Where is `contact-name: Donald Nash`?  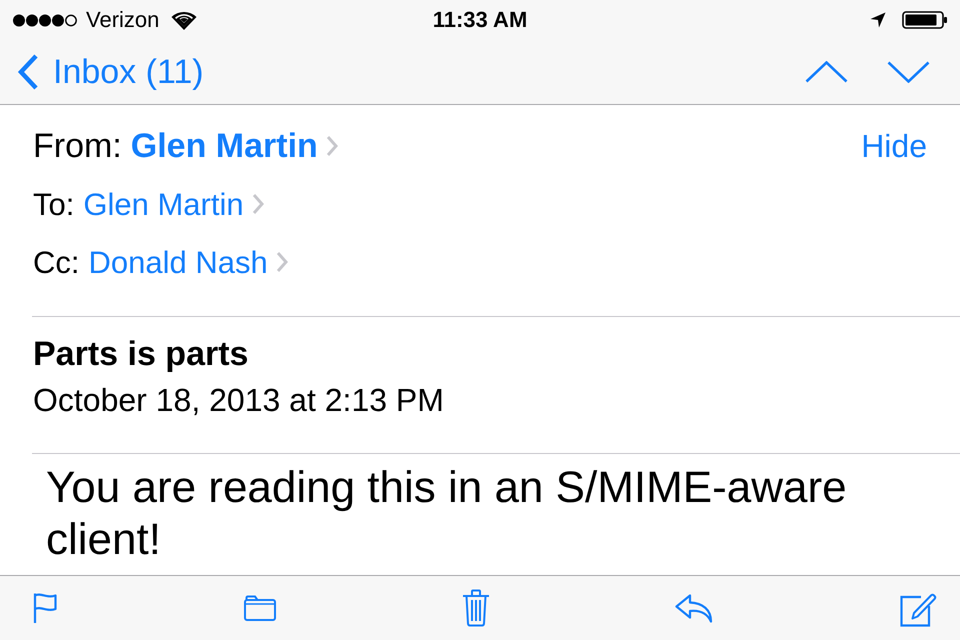
contact-name: Donald Nash is located at coordinates (178, 262).